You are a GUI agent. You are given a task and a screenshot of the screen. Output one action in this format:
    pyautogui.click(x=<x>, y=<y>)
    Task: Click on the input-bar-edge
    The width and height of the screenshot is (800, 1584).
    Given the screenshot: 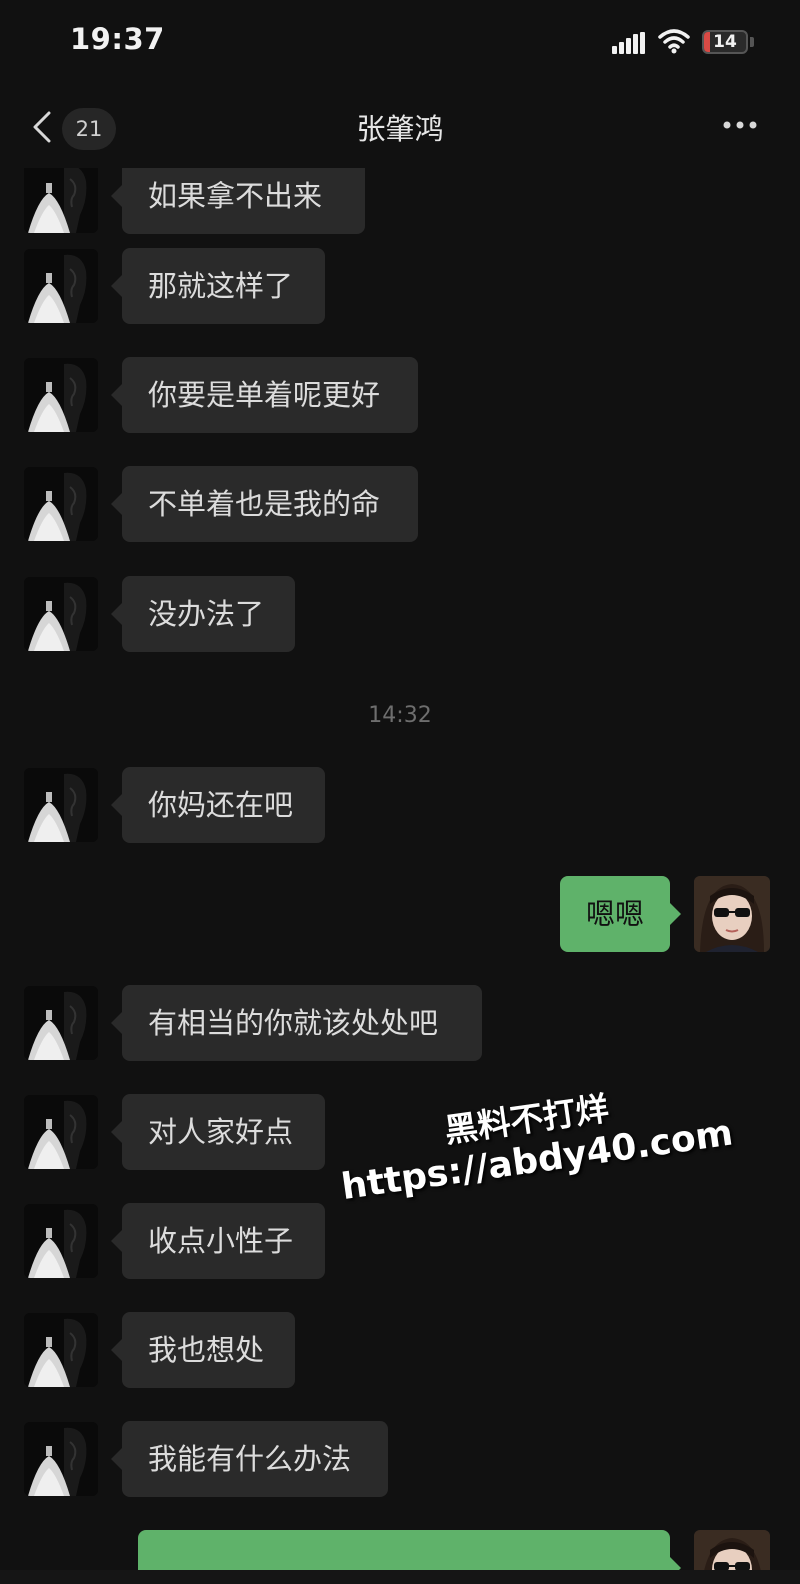 What is the action you would take?
    pyautogui.click(x=400, y=1577)
    